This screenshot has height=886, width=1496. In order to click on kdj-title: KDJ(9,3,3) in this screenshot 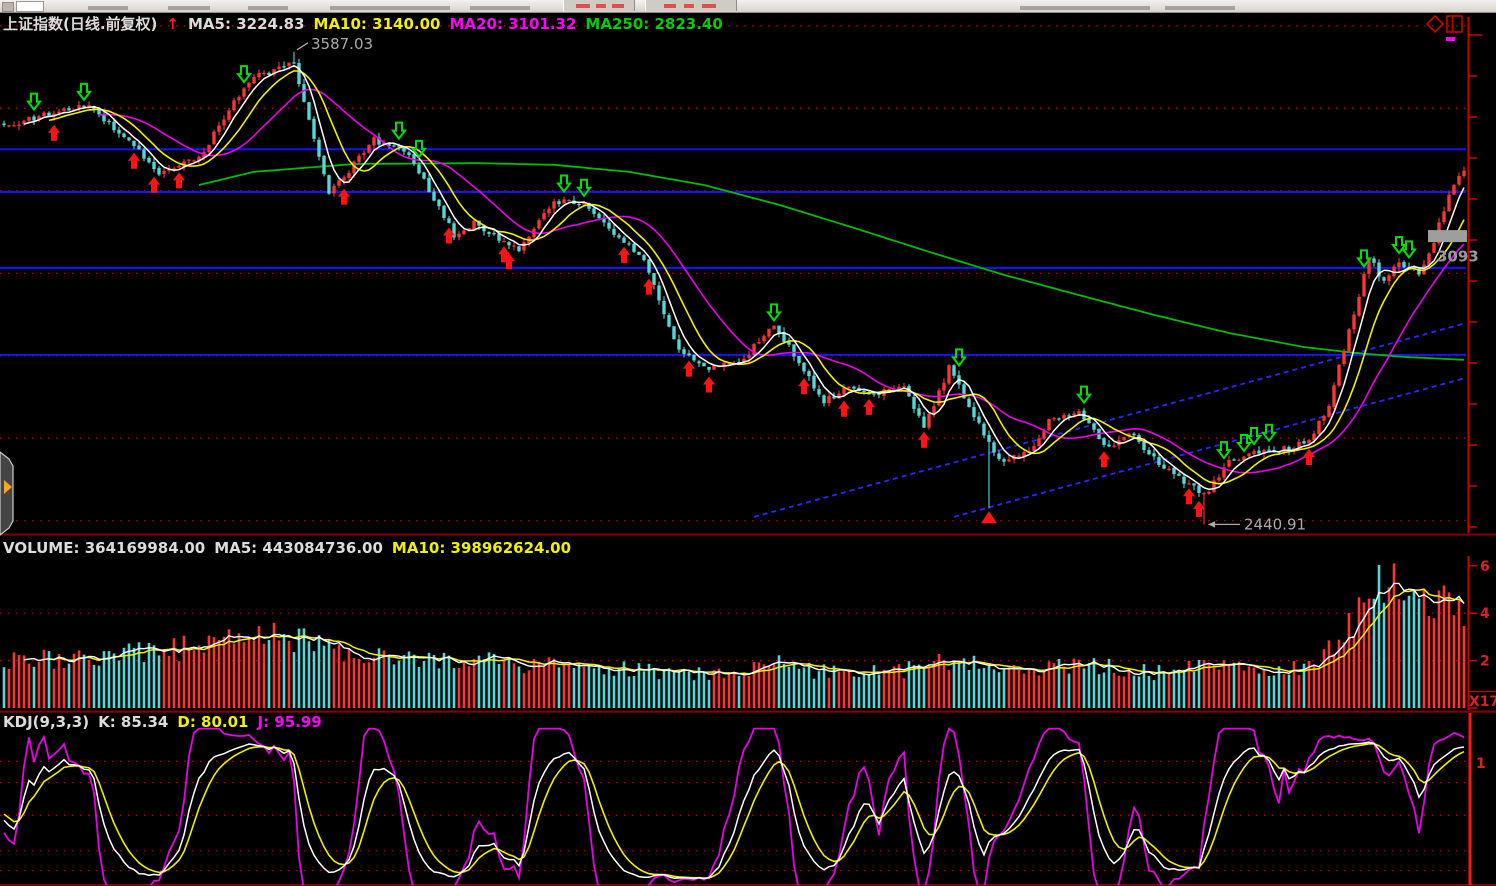, I will do `click(46, 722)`.